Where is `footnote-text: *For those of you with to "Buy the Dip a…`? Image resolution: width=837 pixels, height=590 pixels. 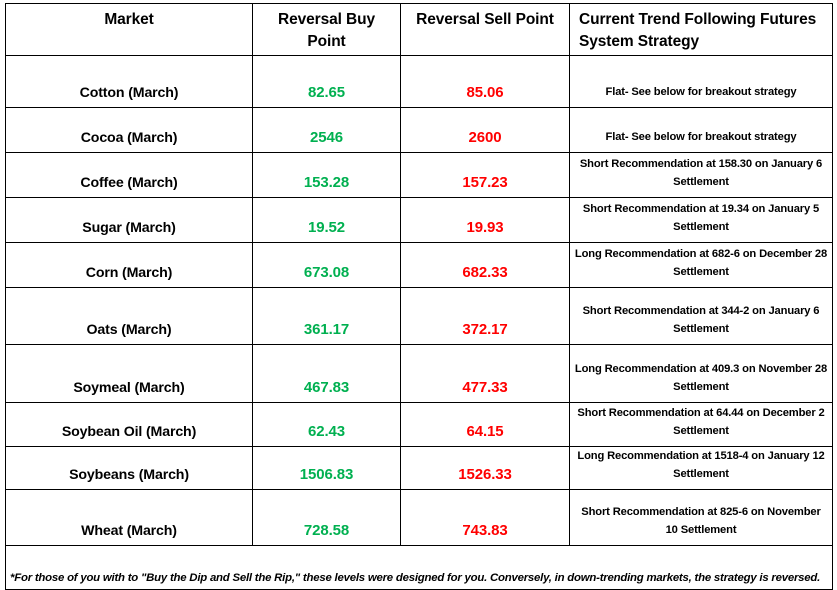
footnote-text: *For those of you with to "Buy the Dip a… is located at coordinates (419, 567).